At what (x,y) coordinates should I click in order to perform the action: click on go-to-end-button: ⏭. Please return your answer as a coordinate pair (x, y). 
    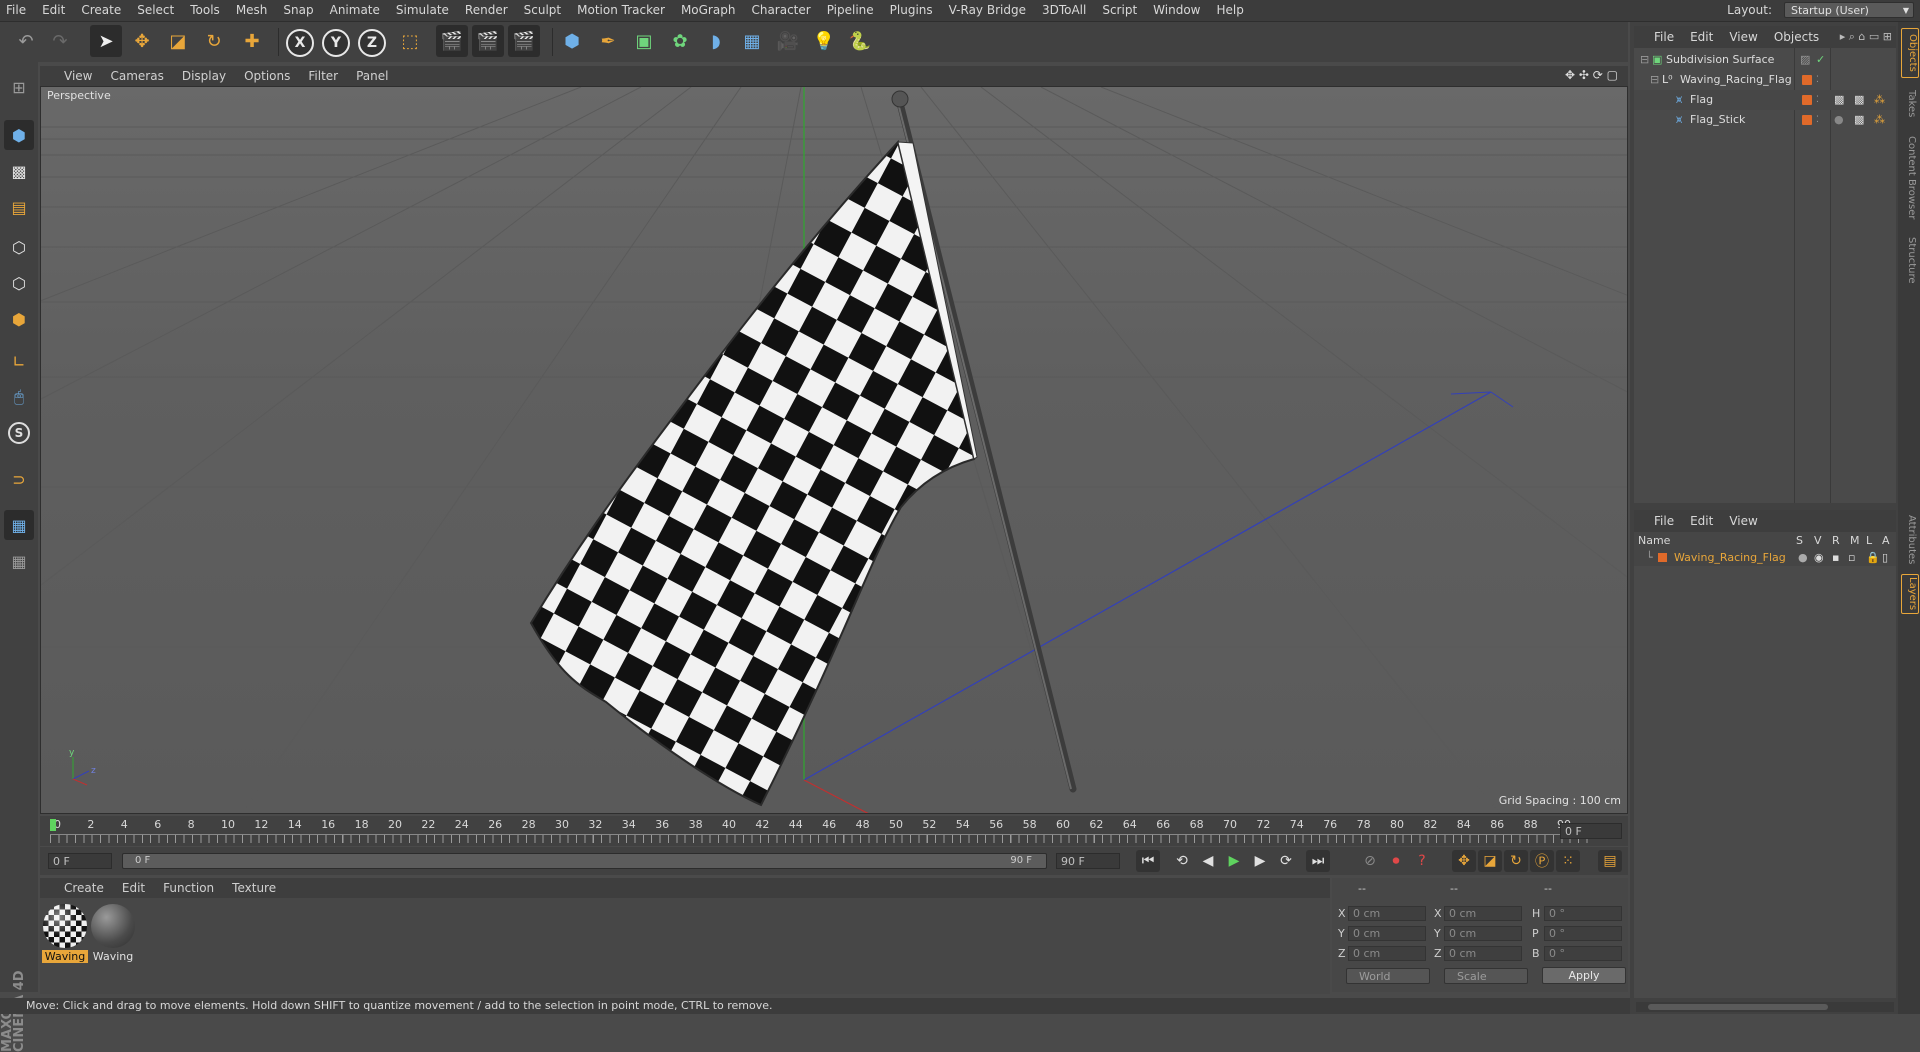
    Looking at the image, I should click on (1318, 861).